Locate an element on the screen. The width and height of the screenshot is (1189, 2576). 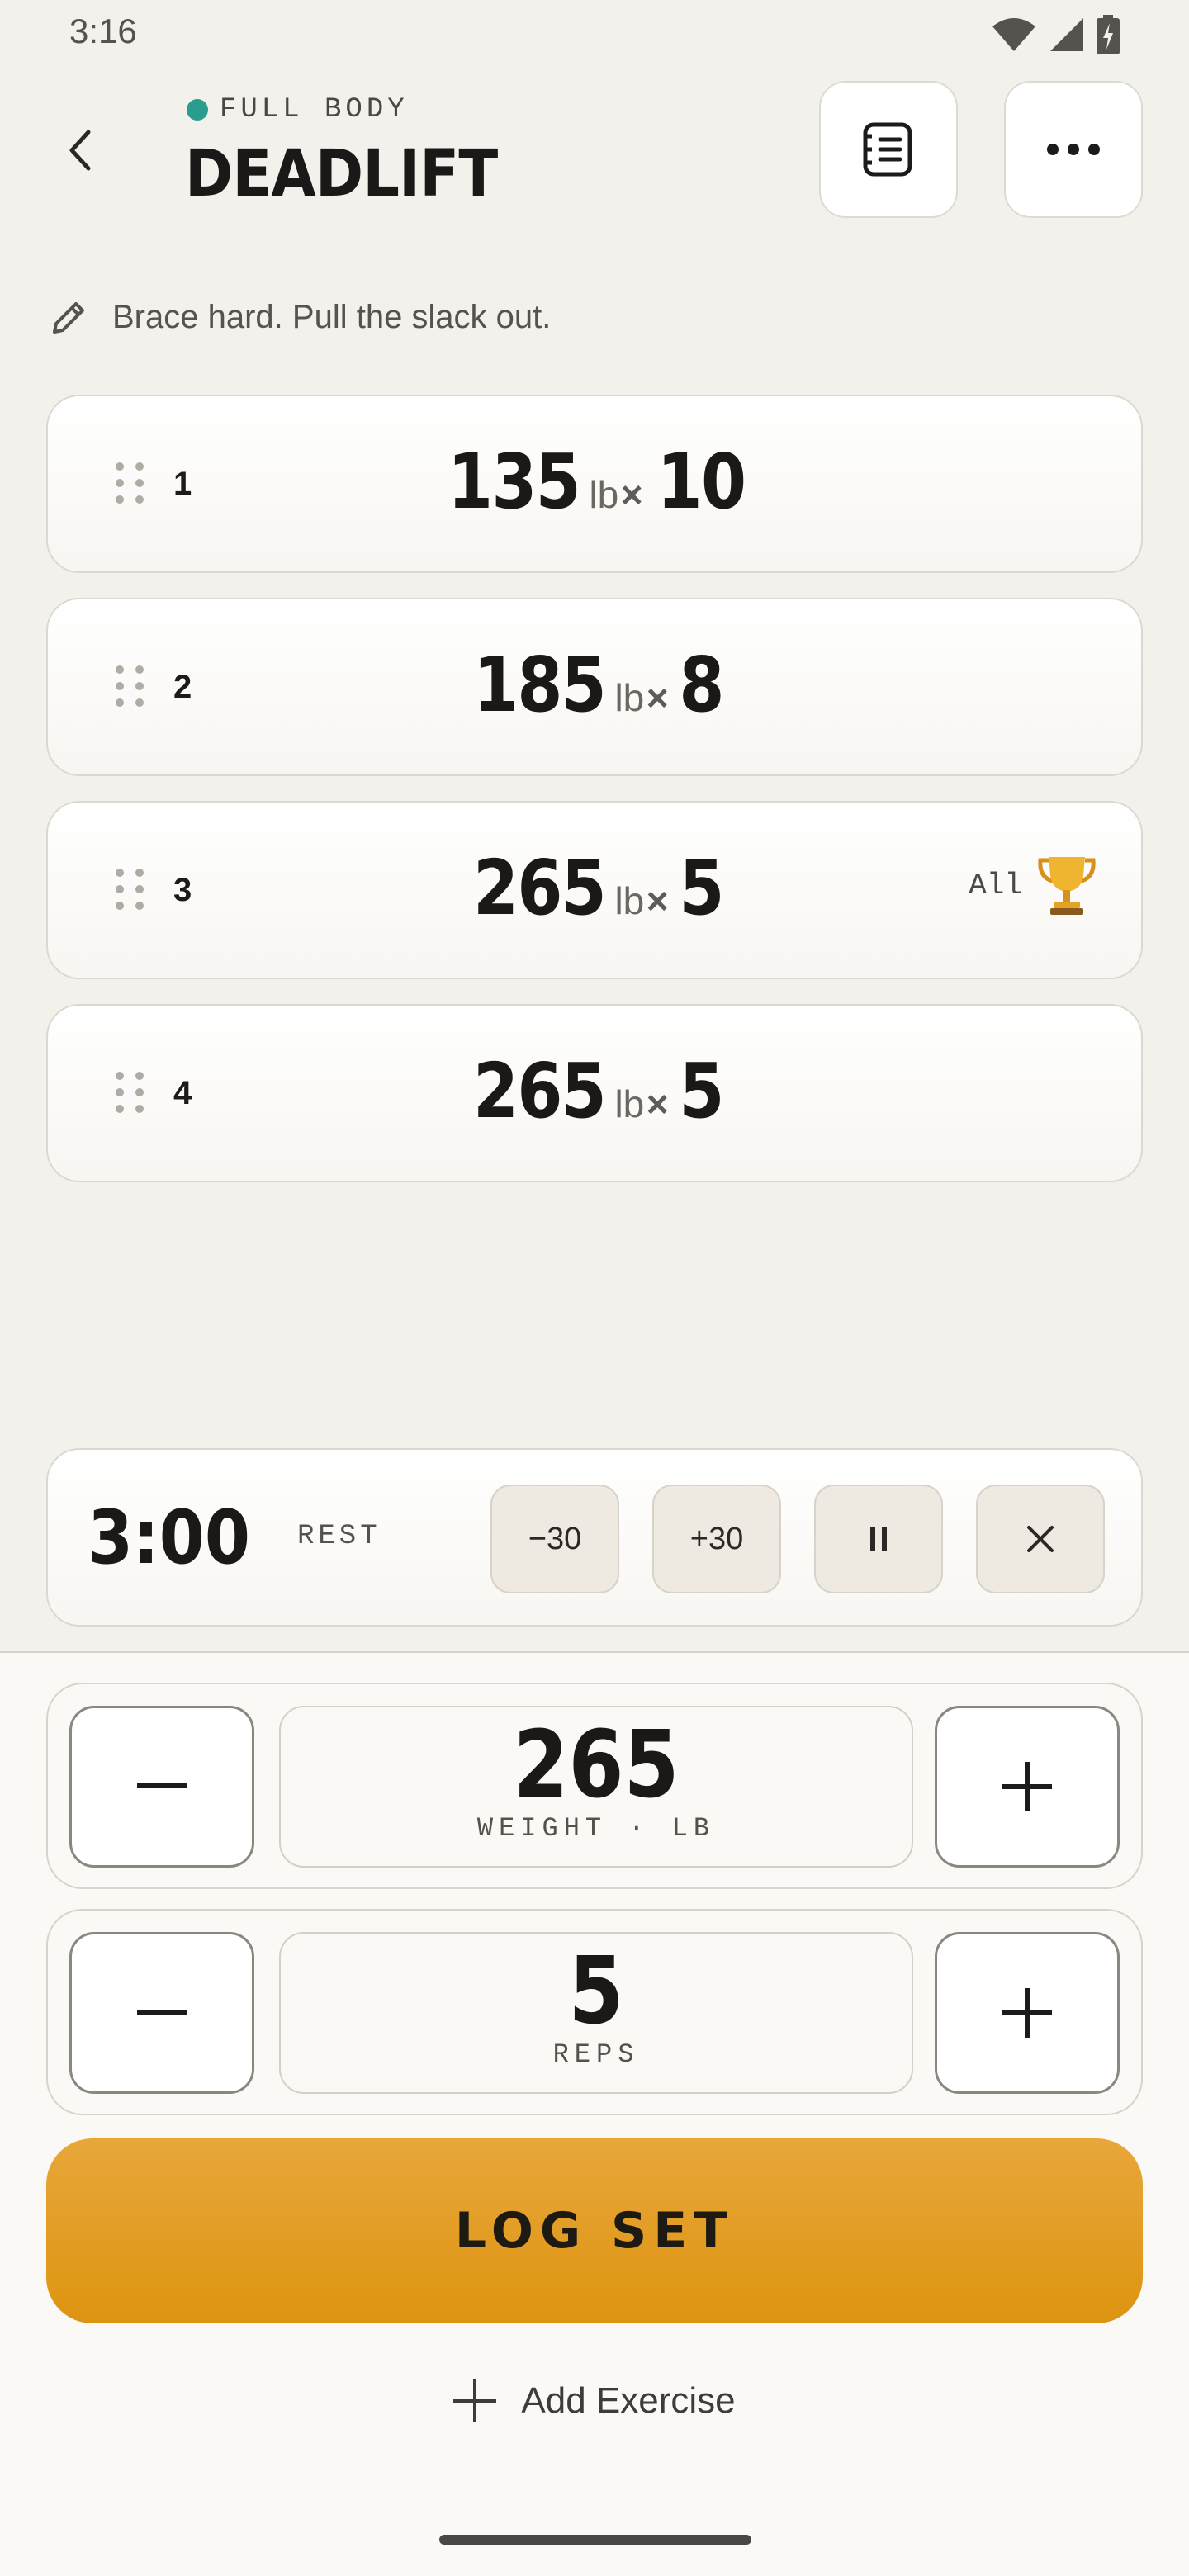
reps-increment-button is located at coordinates (1027, 2013).